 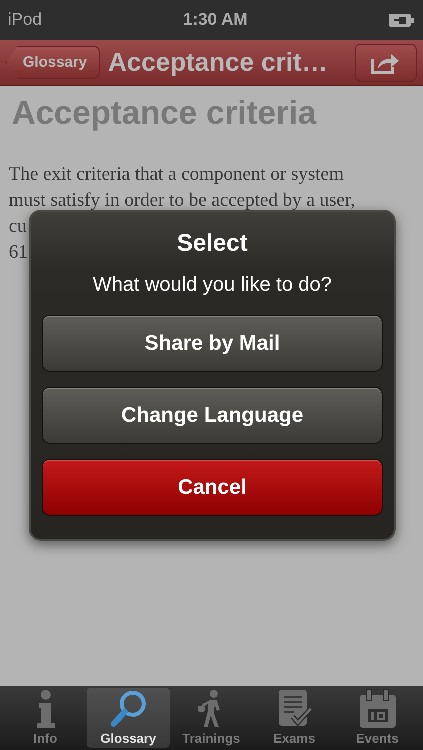 I want to click on cancel-button: Cancel, so click(x=212, y=487).